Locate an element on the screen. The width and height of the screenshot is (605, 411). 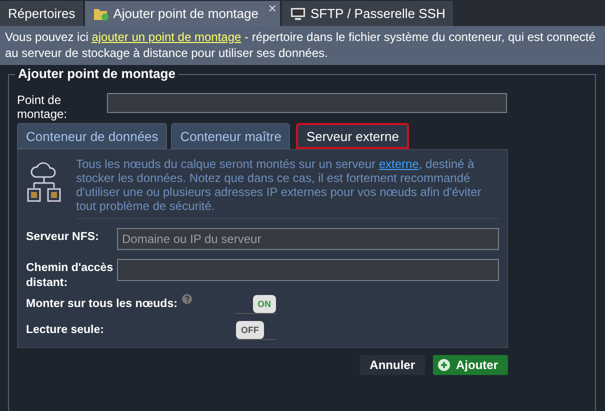
description-text: Tous les nœuds du calque seront montés sur un serveur externe, destiné à stocker les données. Notez que dans ce cas, il est fortement recommandé d'utiliser une ou plusieurs adresses IP externes pour vos nœuds afin d'éviter tout problème de sécurité. is located at coordinates (287, 188).